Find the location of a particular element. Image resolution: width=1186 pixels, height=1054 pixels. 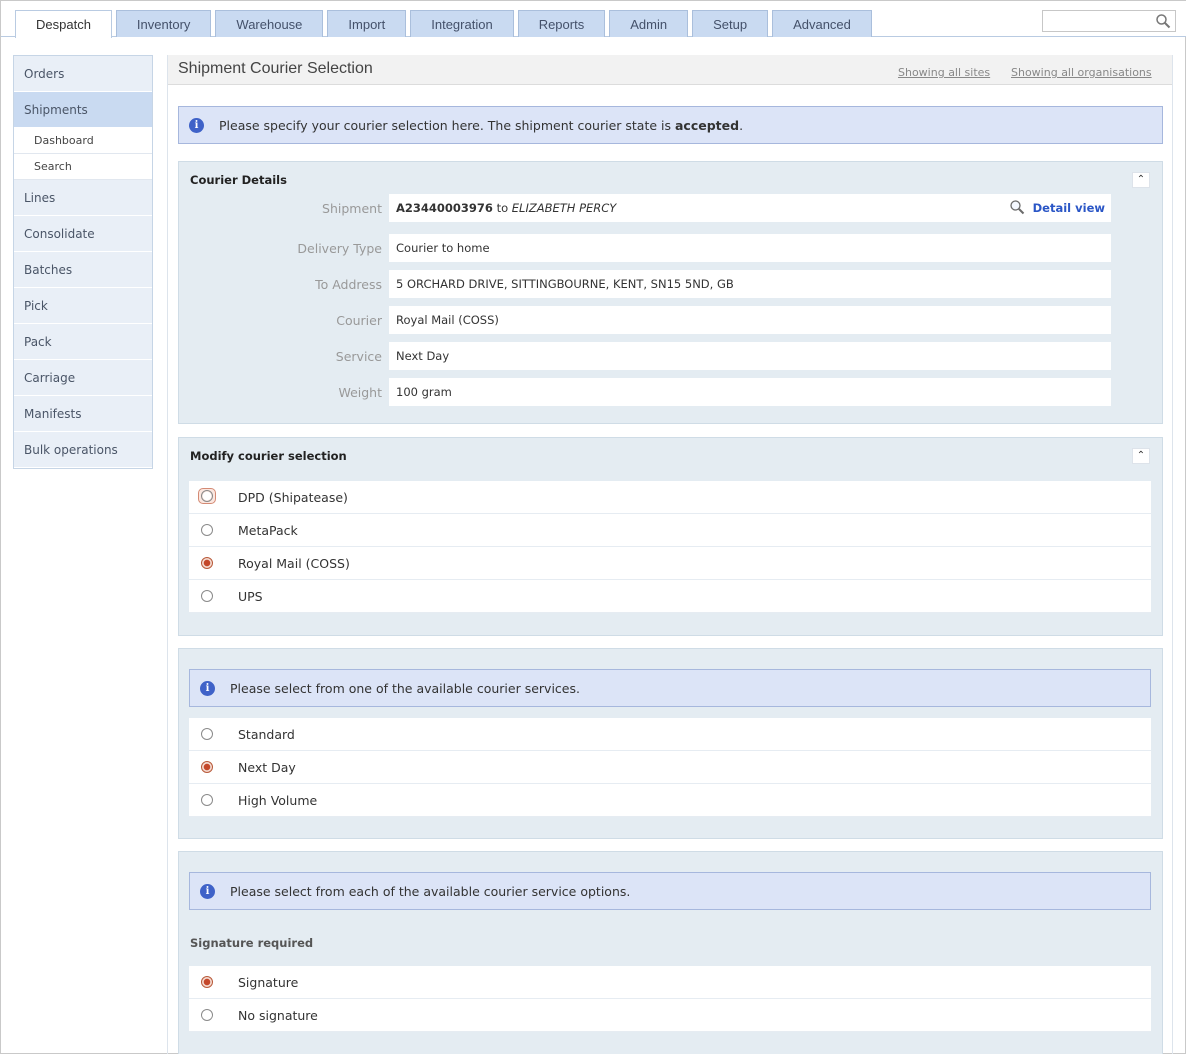

signature-option-no-signature: No signature is located at coordinates (670, 1015).